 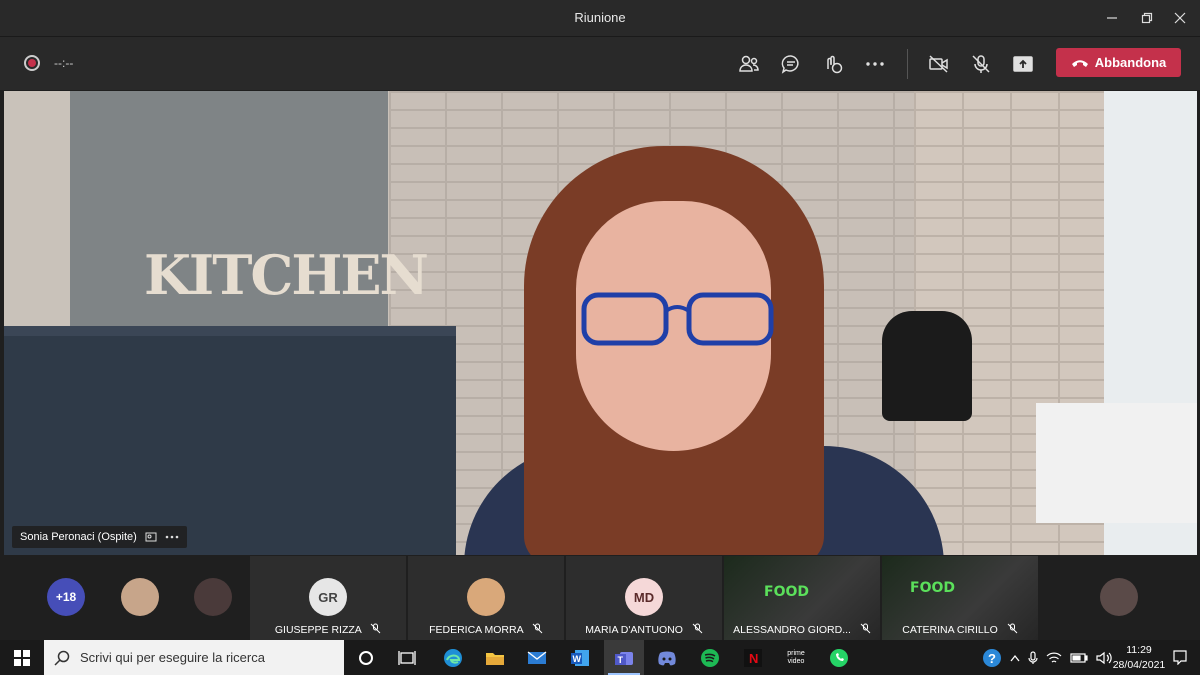 What do you see at coordinates (476, 630) in the screenshot?
I see `participant-name: FEDERICA MORRA` at bounding box center [476, 630].